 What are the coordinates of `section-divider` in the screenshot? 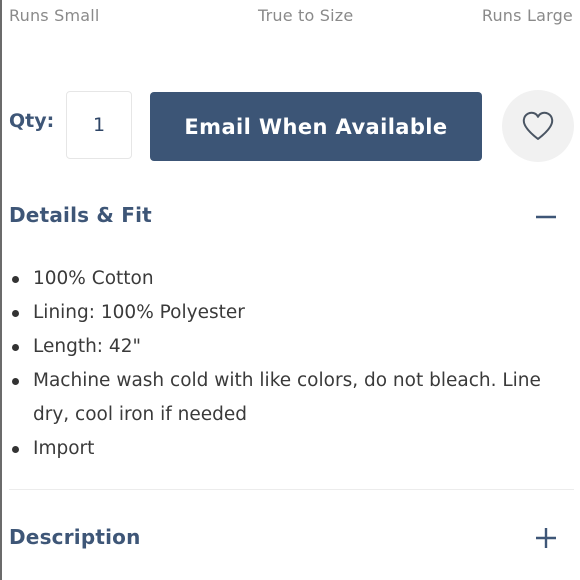 It's located at (291, 489).